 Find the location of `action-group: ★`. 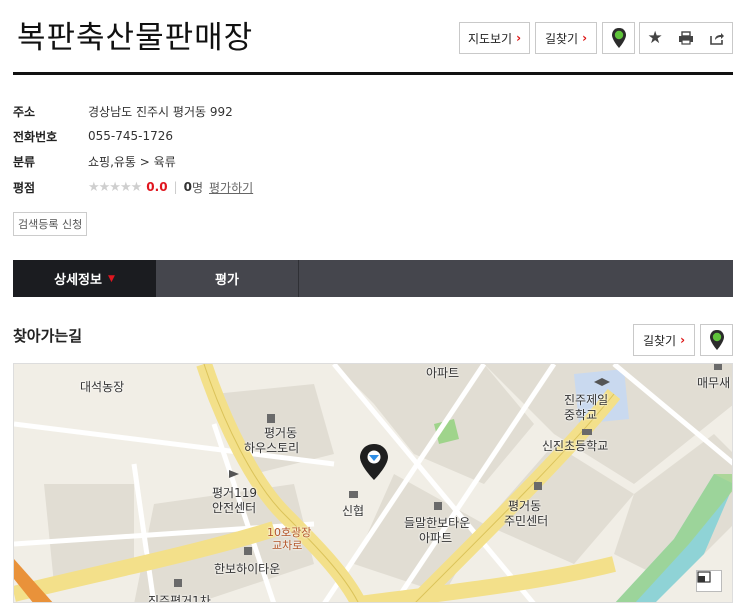

action-group: ★ is located at coordinates (686, 38).